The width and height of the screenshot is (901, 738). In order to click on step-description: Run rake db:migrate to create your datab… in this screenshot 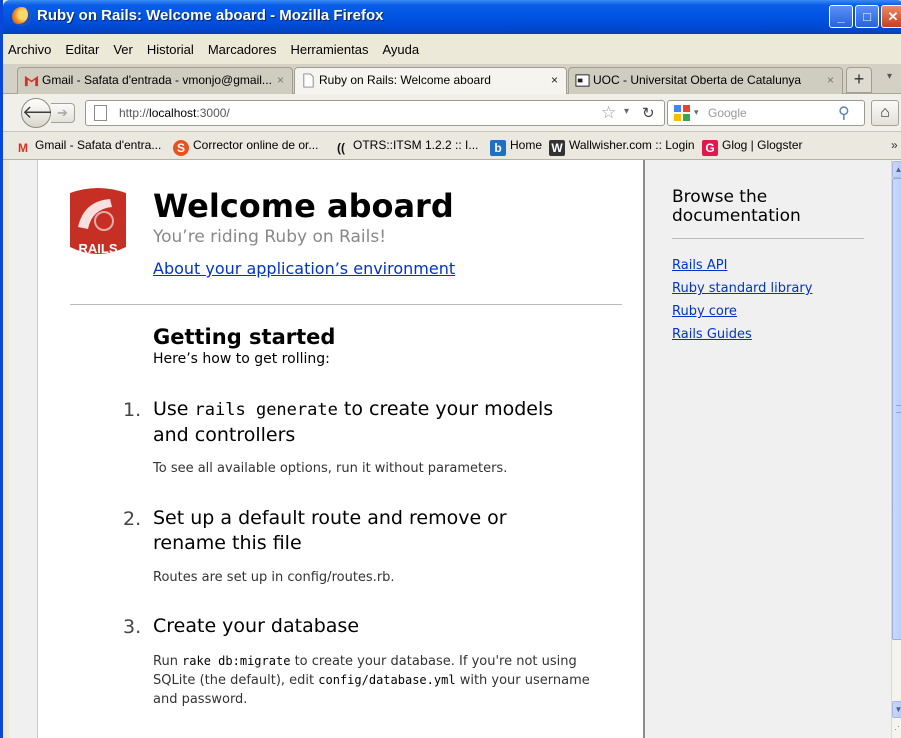, I will do `click(371, 680)`.